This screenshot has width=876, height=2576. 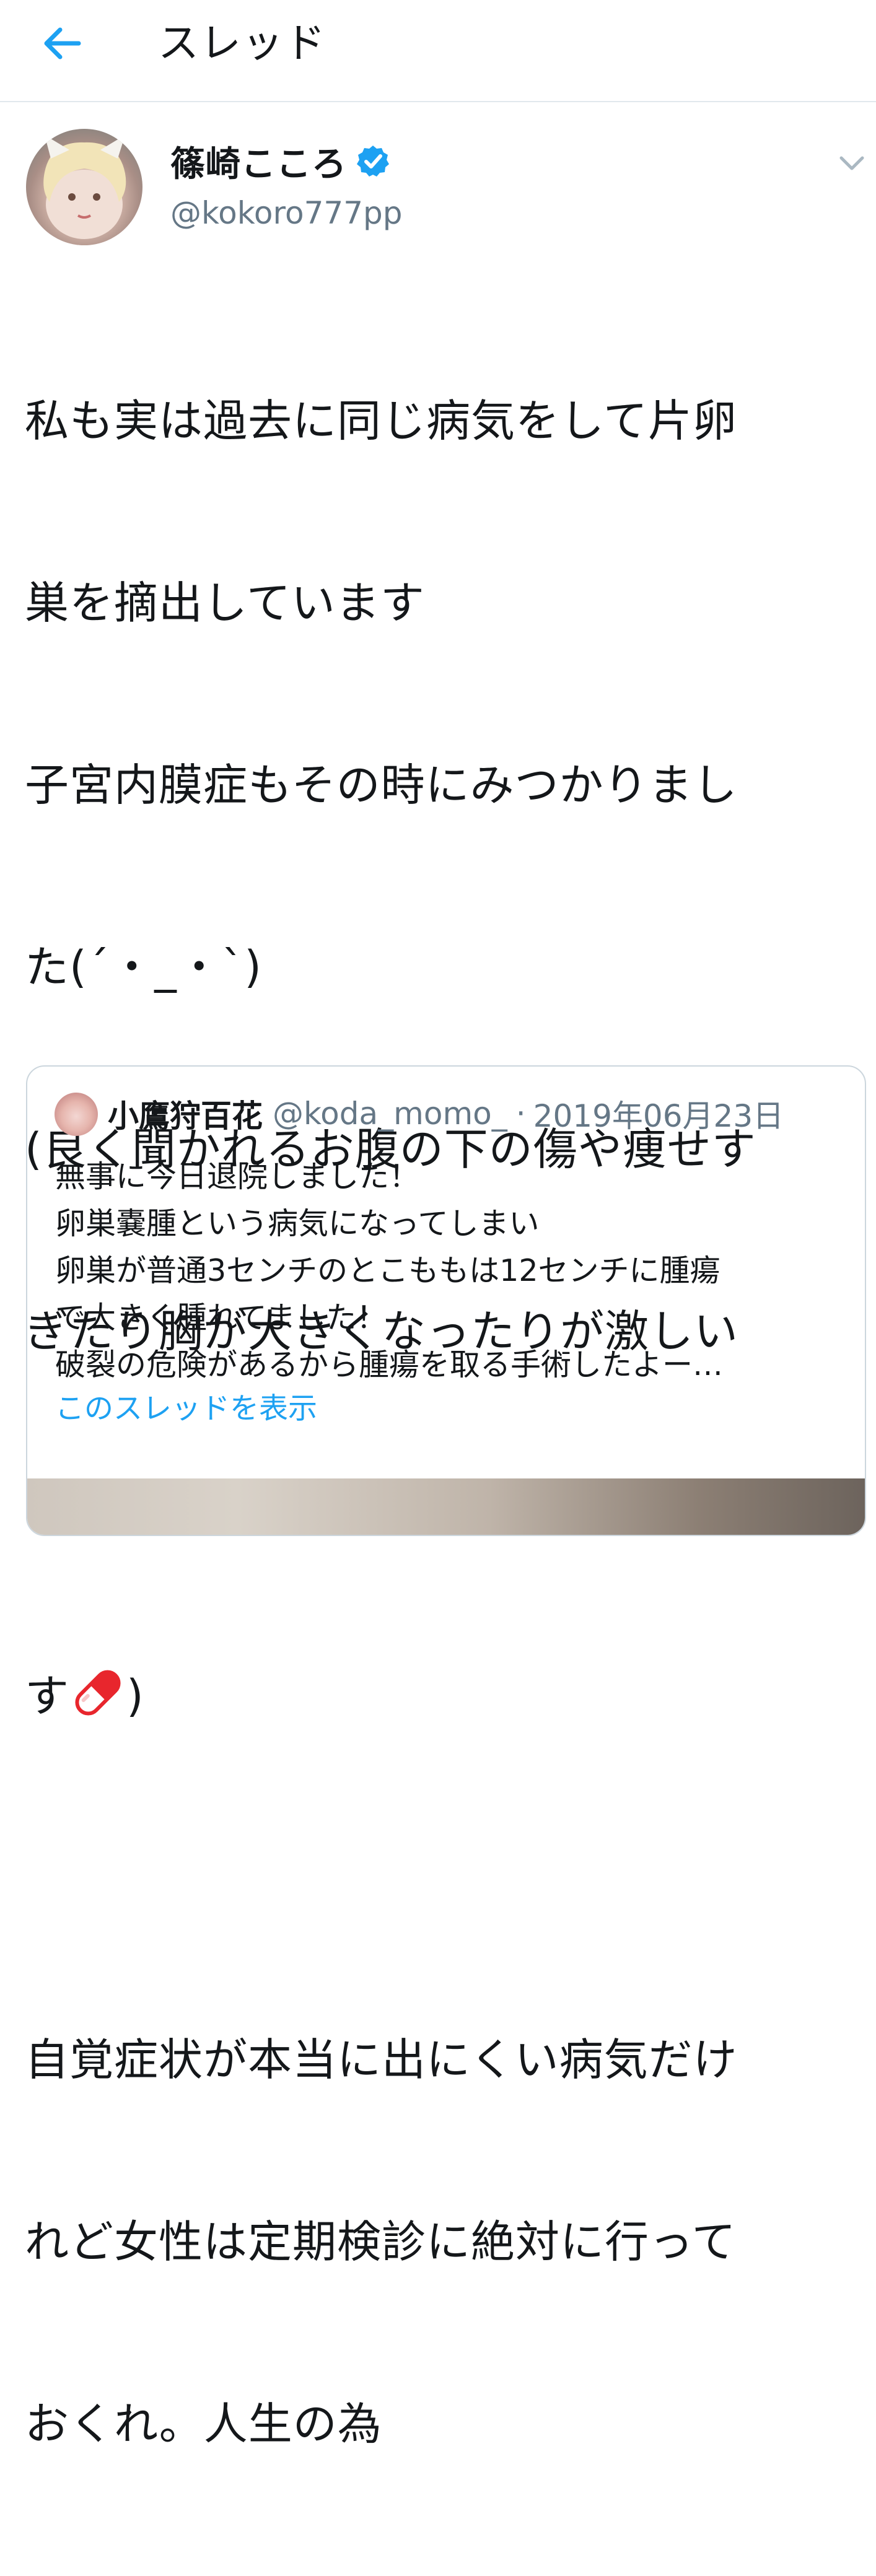 I want to click on tweet-line: 私も実は過去に同じ病気をして片卵, so click(x=381, y=421).